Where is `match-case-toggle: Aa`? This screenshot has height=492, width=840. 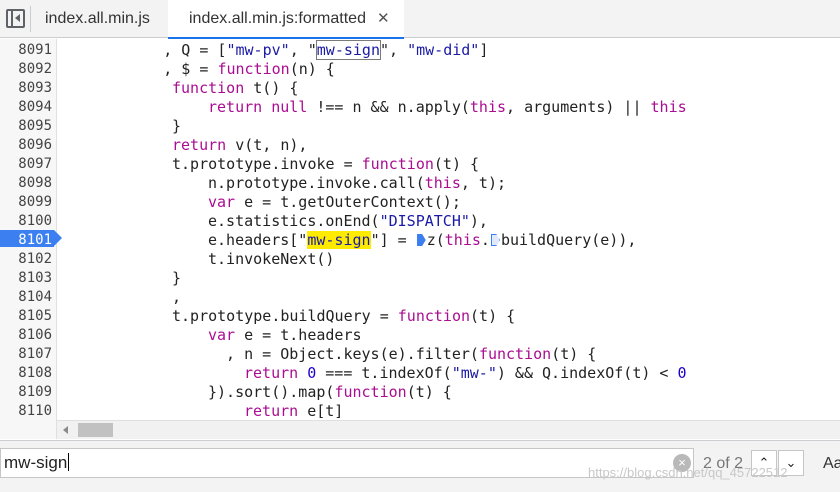 match-case-toggle: Aa is located at coordinates (831, 464).